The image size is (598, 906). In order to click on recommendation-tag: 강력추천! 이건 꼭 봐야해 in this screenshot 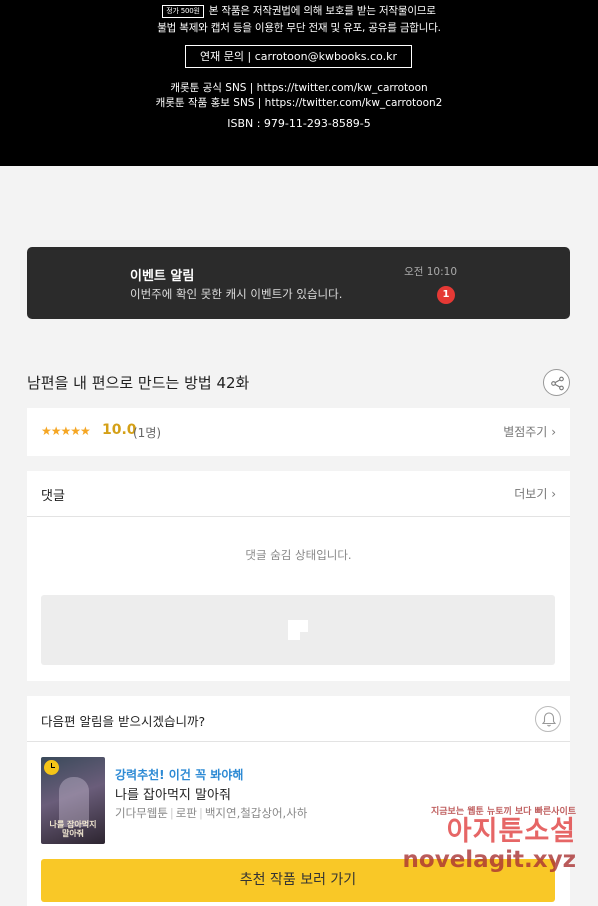, I will do `click(179, 775)`.